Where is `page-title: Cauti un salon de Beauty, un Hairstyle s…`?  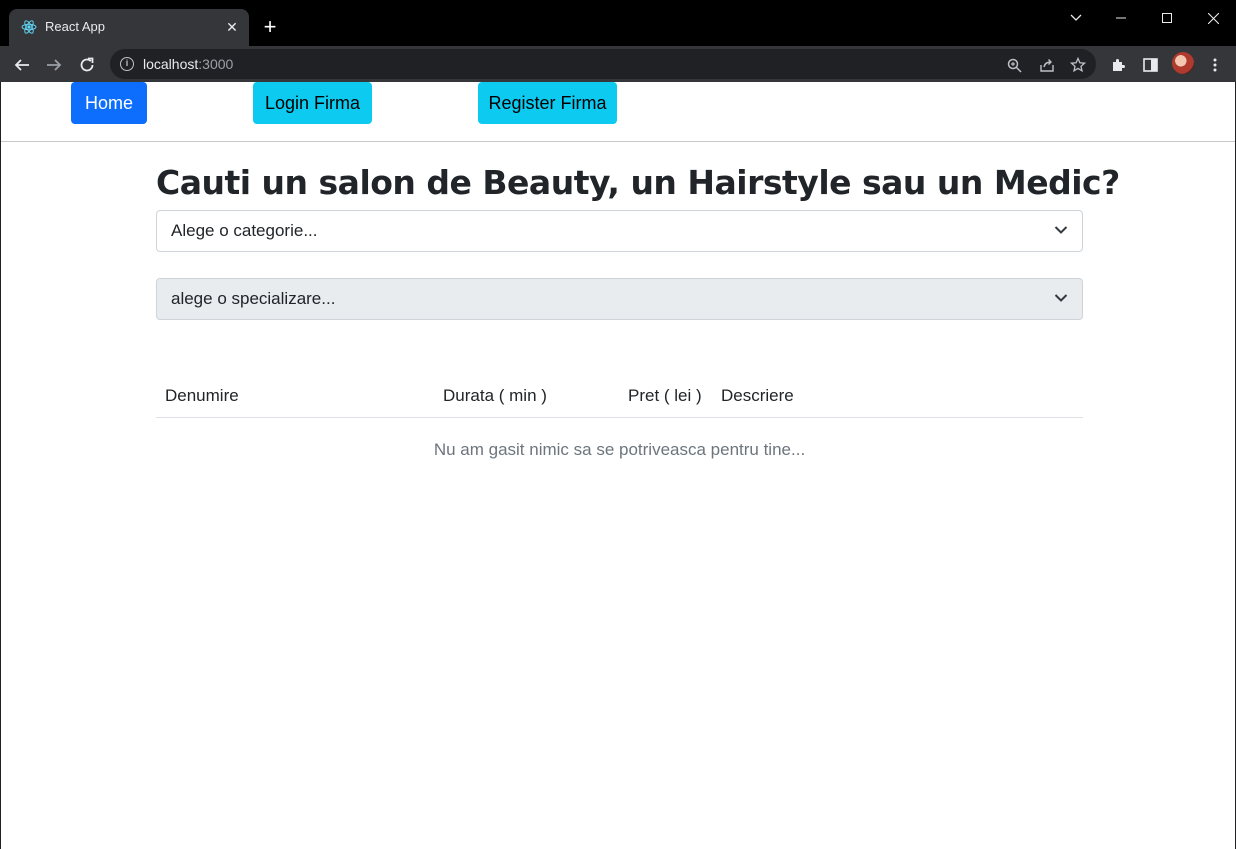 page-title: Cauti un salon de Beauty, un Hairstyle s… is located at coordinates (638, 182).